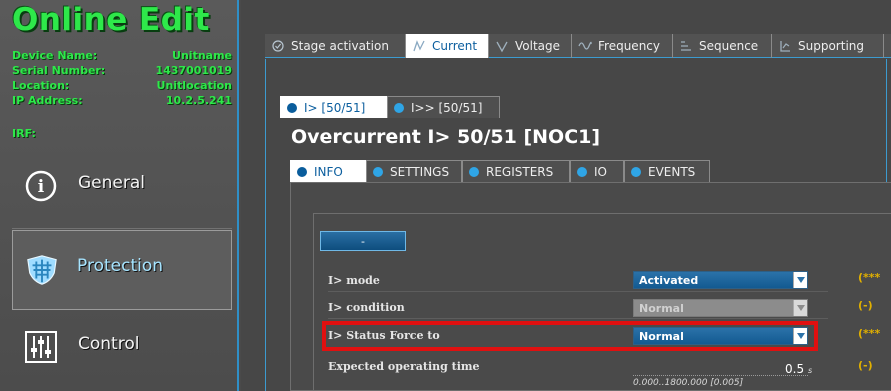 This screenshot has height=391, width=891. What do you see at coordinates (419, 46) in the screenshot?
I see `current-icon` at bounding box center [419, 46].